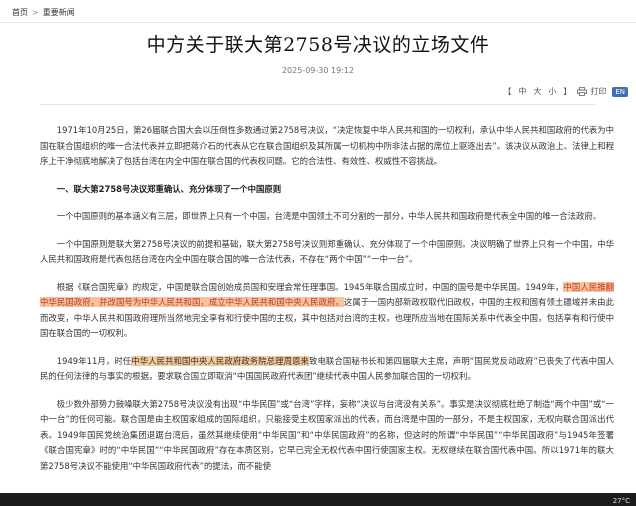  What do you see at coordinates (552, 91) in the screenshot?
I see `font-size-small-button: 小` at bounding box center [552, 91].